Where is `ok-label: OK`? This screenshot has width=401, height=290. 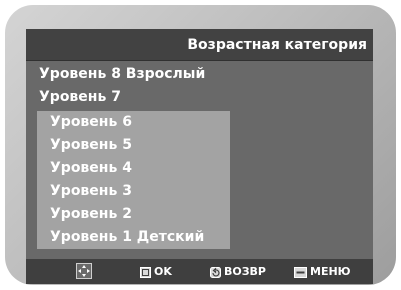
ok-label: OK is located at coordinates (163, 271).